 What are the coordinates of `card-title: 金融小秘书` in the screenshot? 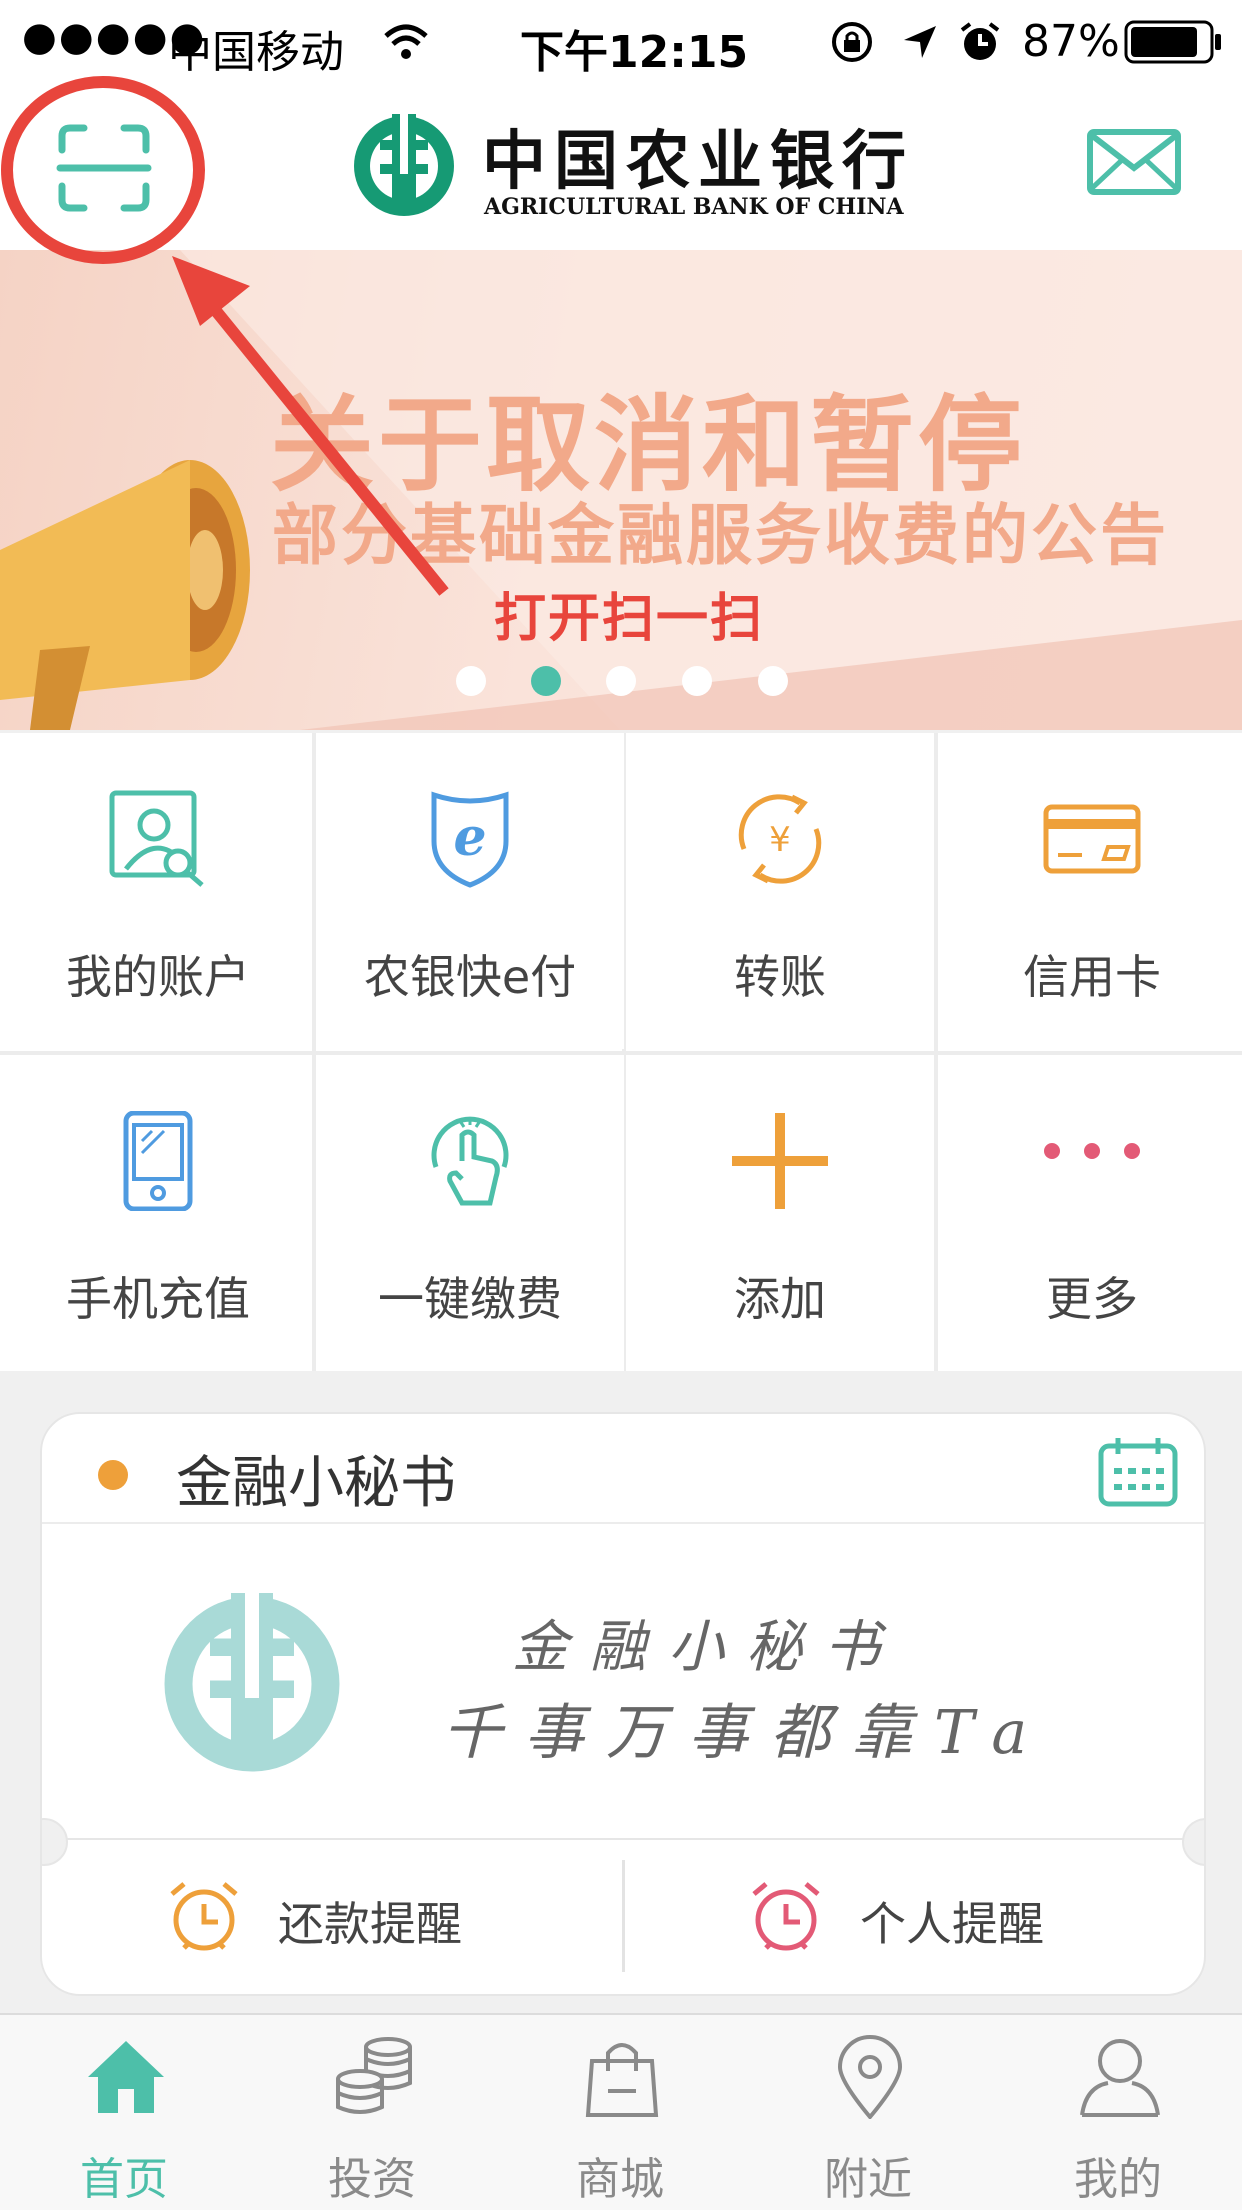 It's located at (316, 1483).